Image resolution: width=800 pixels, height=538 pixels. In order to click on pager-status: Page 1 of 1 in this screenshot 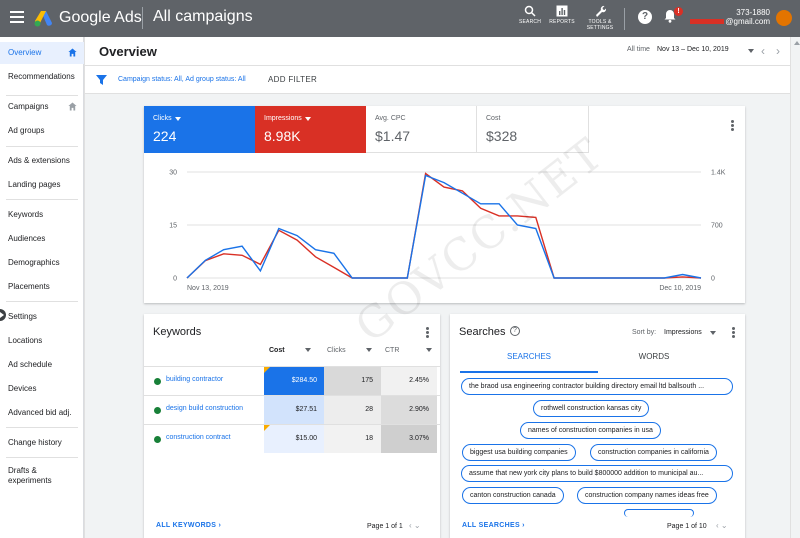, I will do `click(385, 526)`.